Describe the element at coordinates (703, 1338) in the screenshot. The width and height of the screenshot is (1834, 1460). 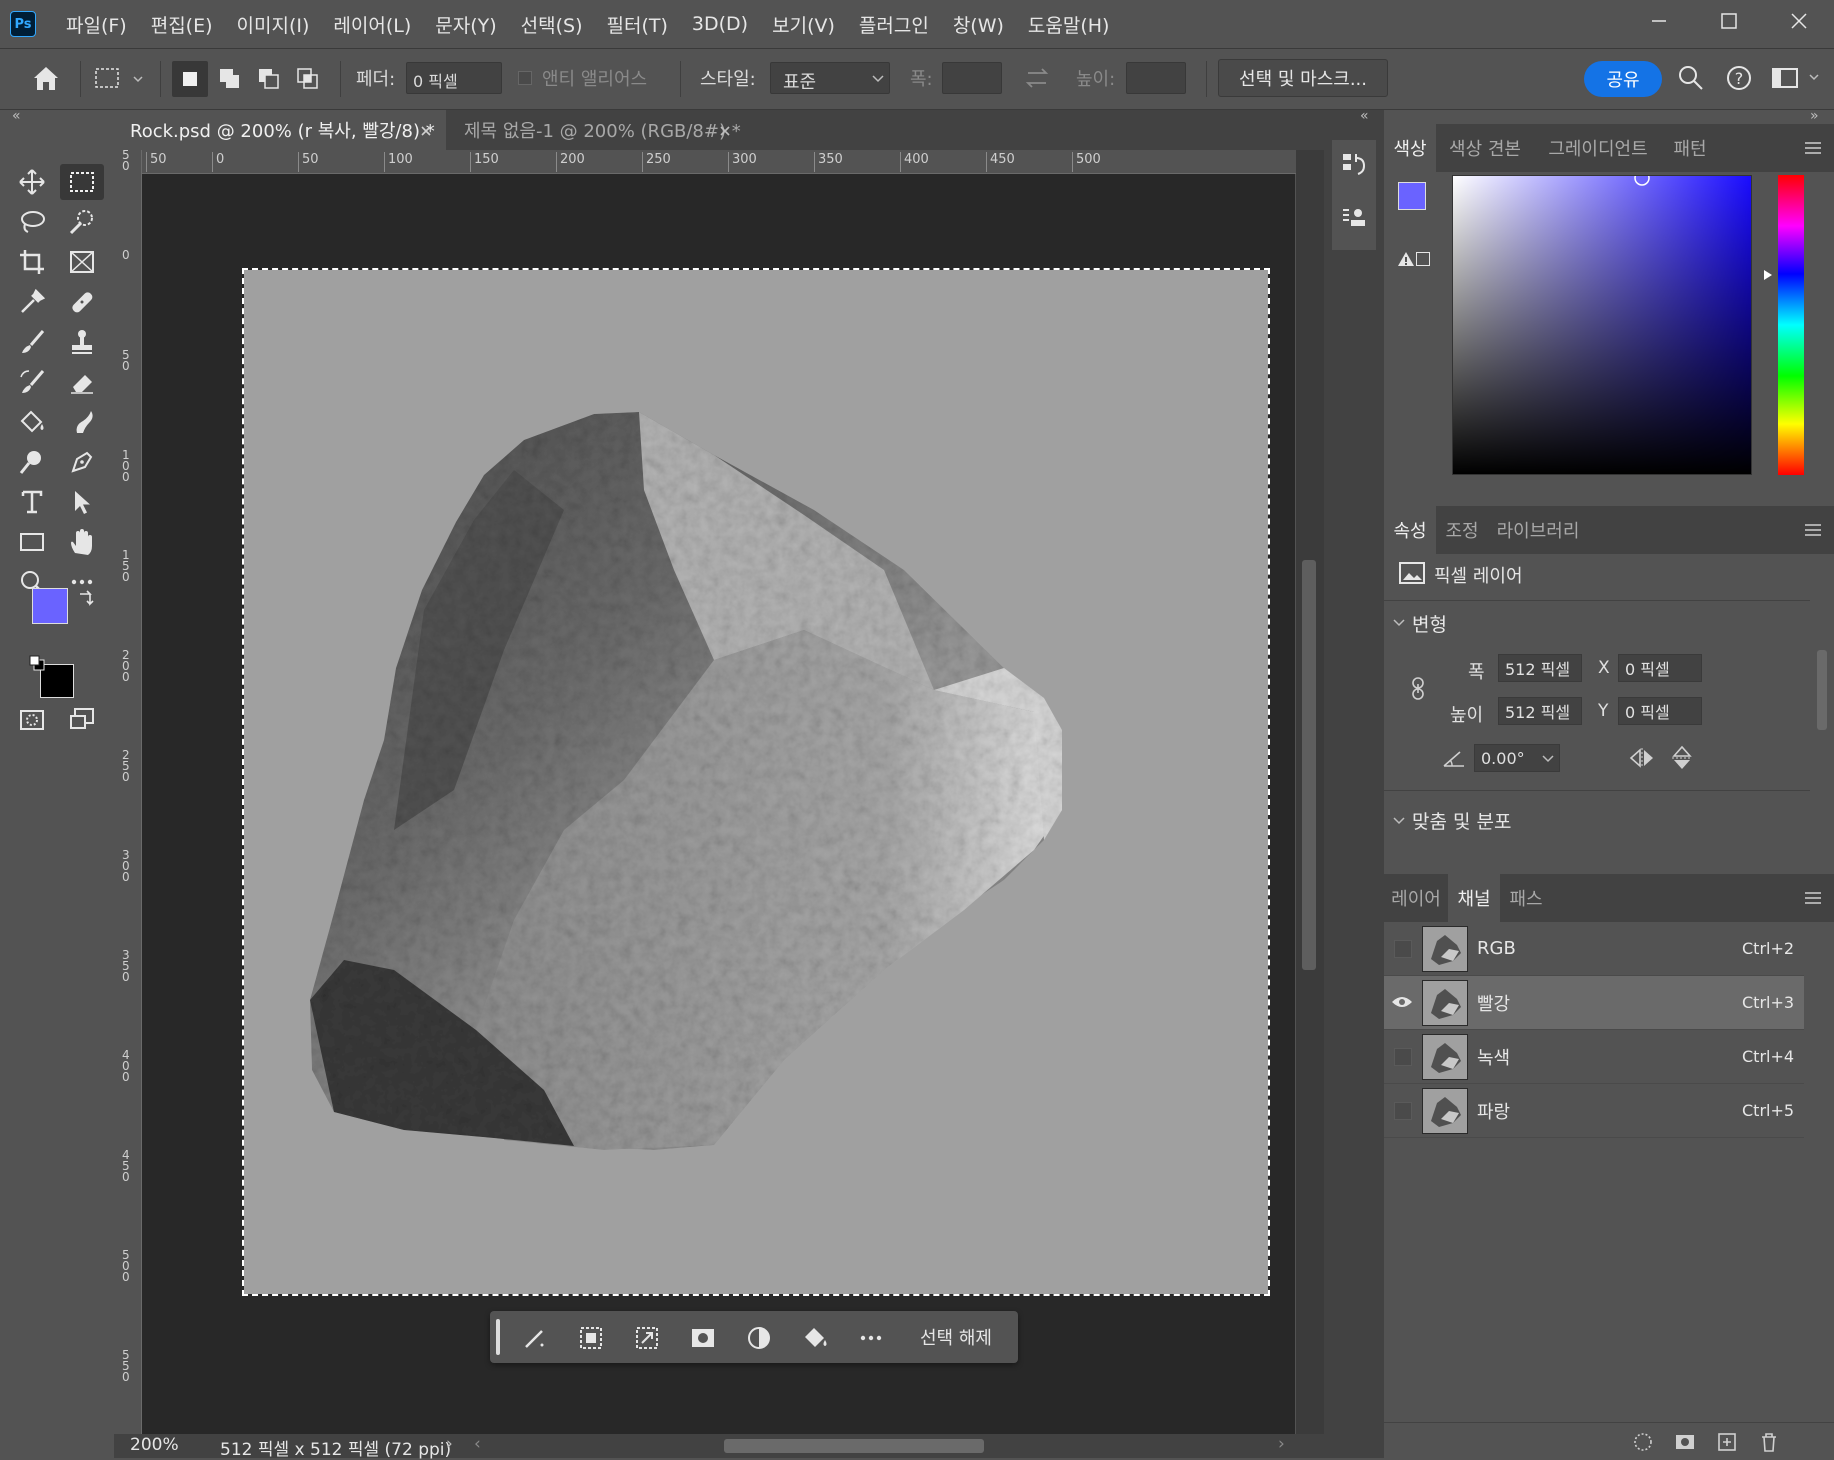
I see `mask-icon` at that location.